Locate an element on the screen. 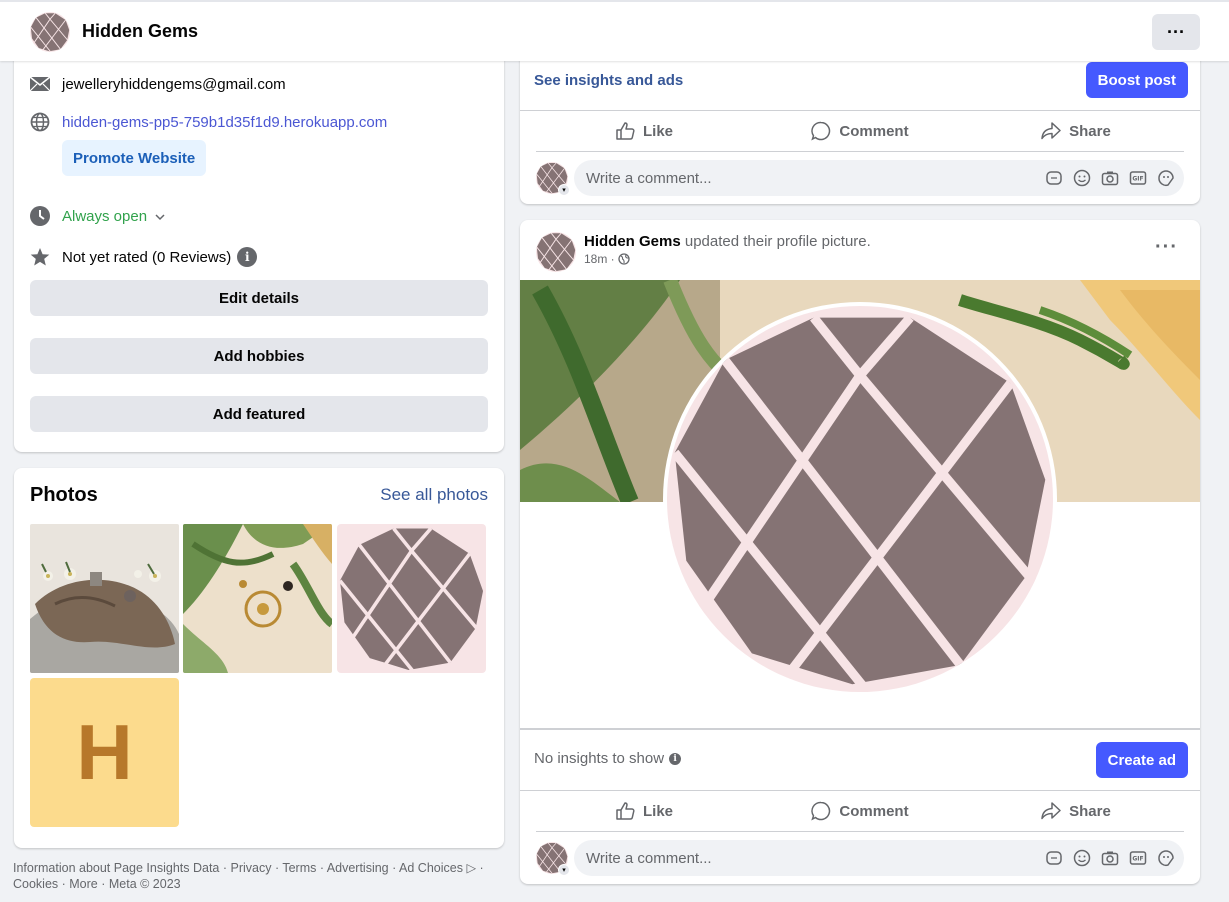 Image resolution: width=1229 pixels, height=902 pixels. post-timestamp: 18m · is located at coordinates (599, 259).